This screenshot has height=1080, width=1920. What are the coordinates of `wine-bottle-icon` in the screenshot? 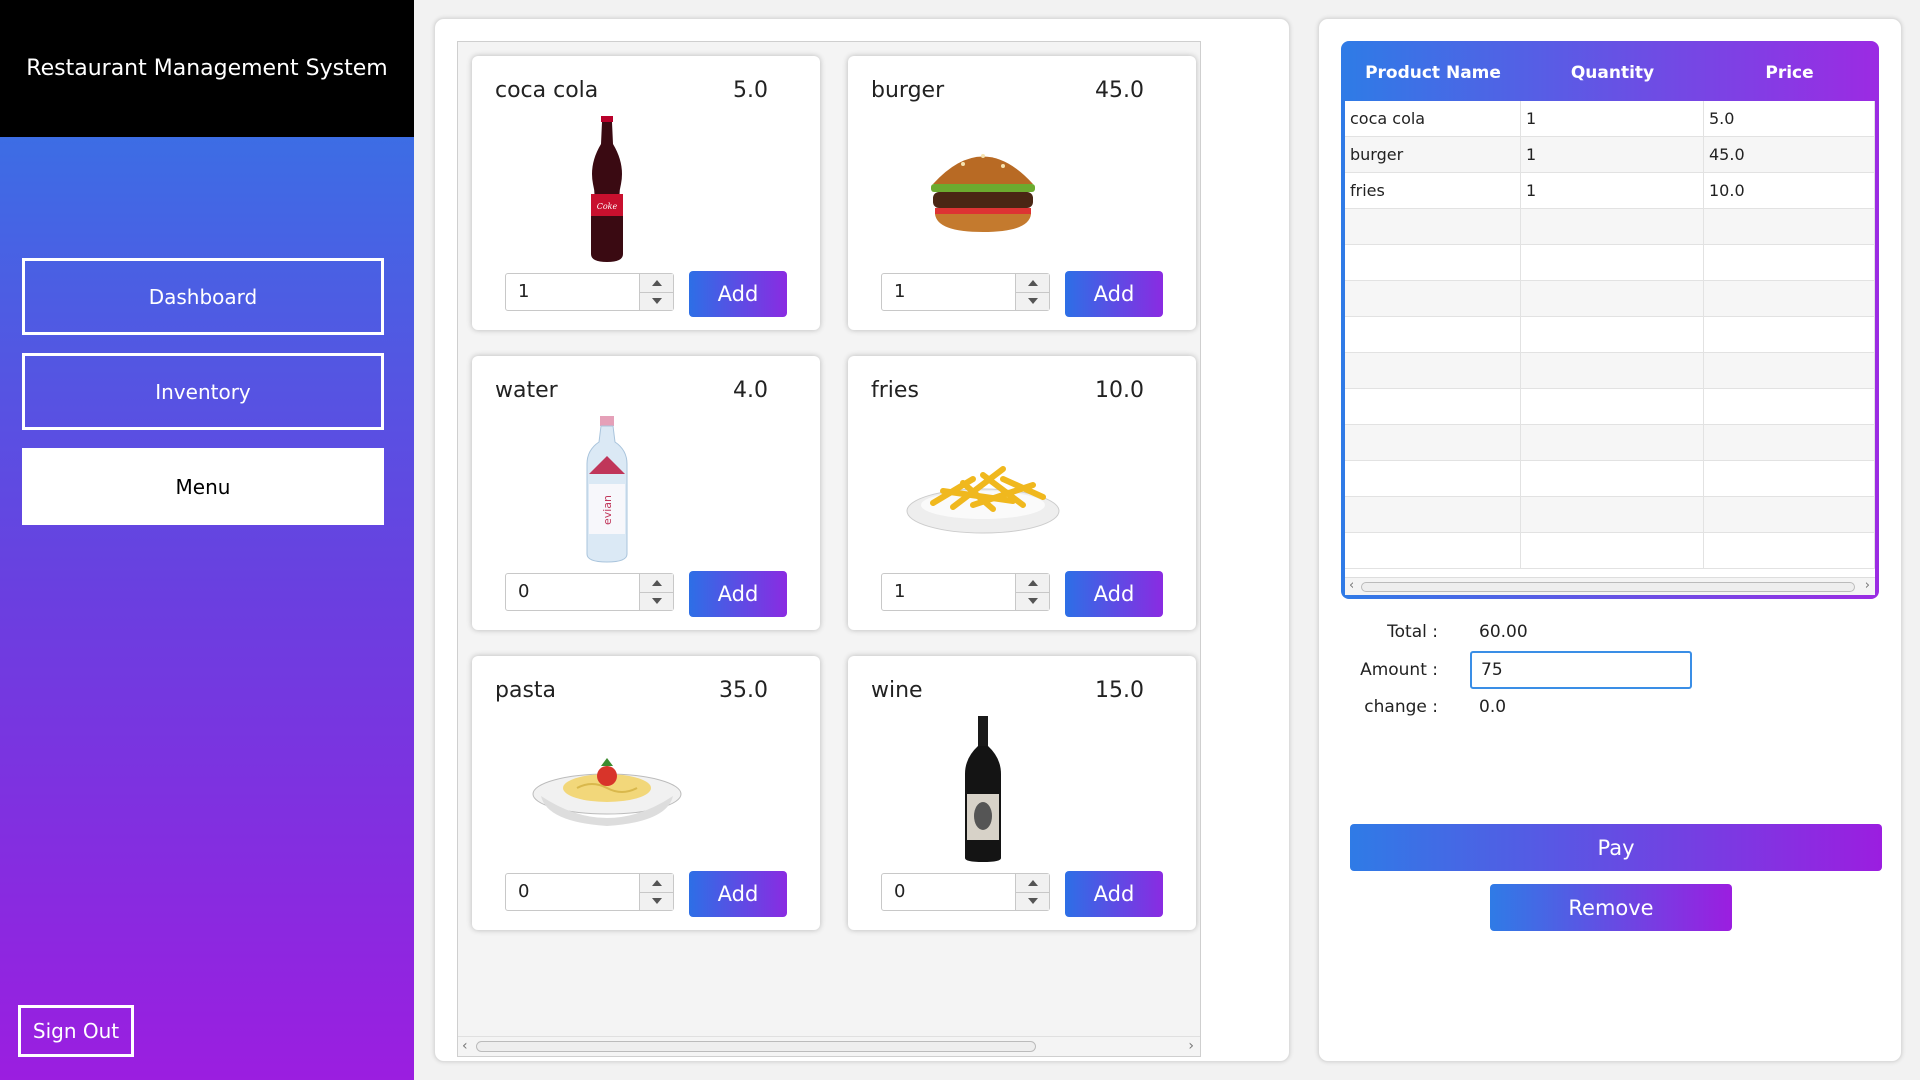 It's located at (983, 789).